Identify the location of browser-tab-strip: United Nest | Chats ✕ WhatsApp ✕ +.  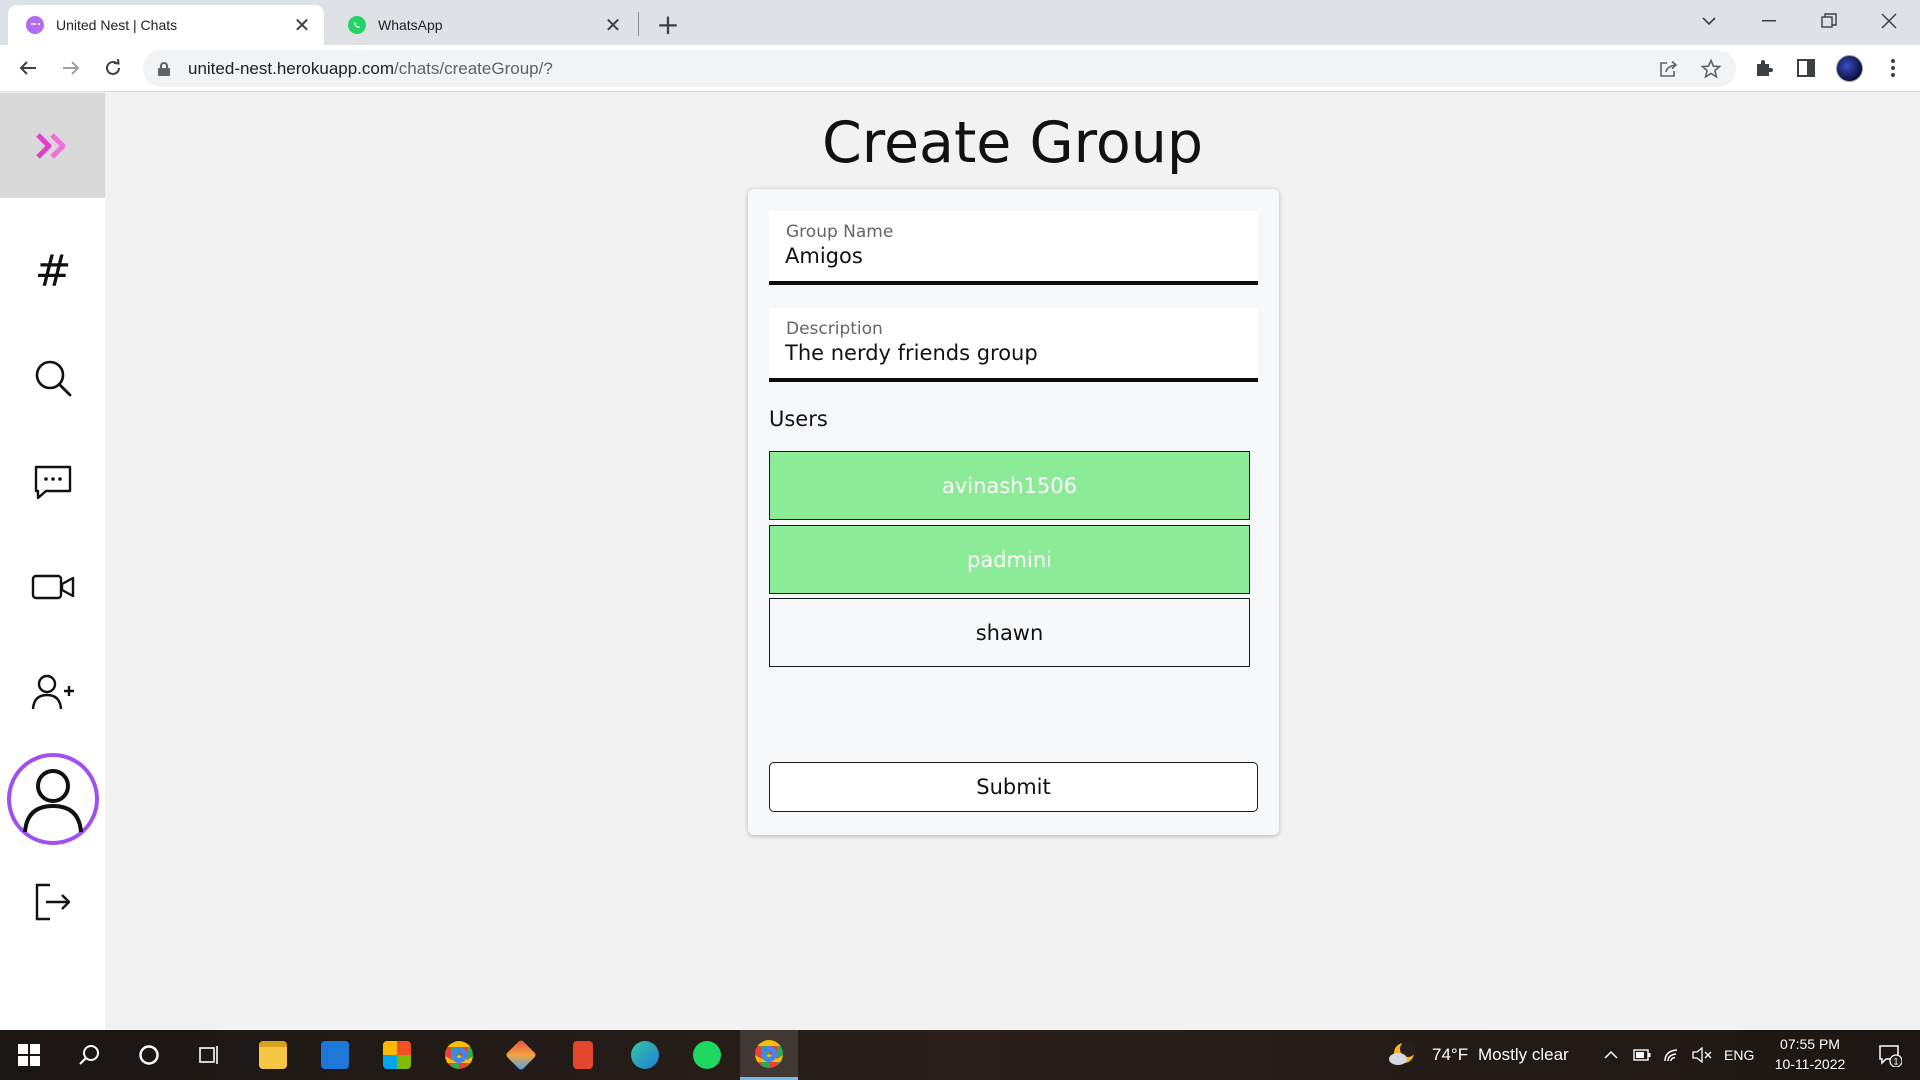
(960, 22).